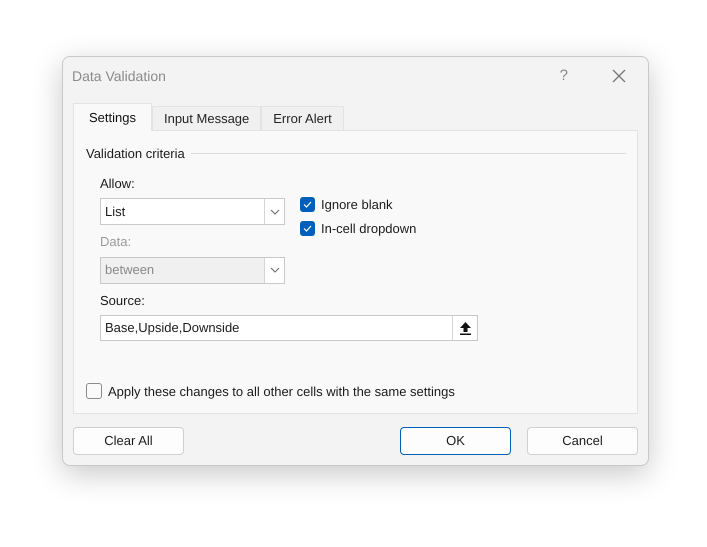  Describe the element at coordinates (455, 441) in the screenshot. I see `dialog-button: OK` at that location.